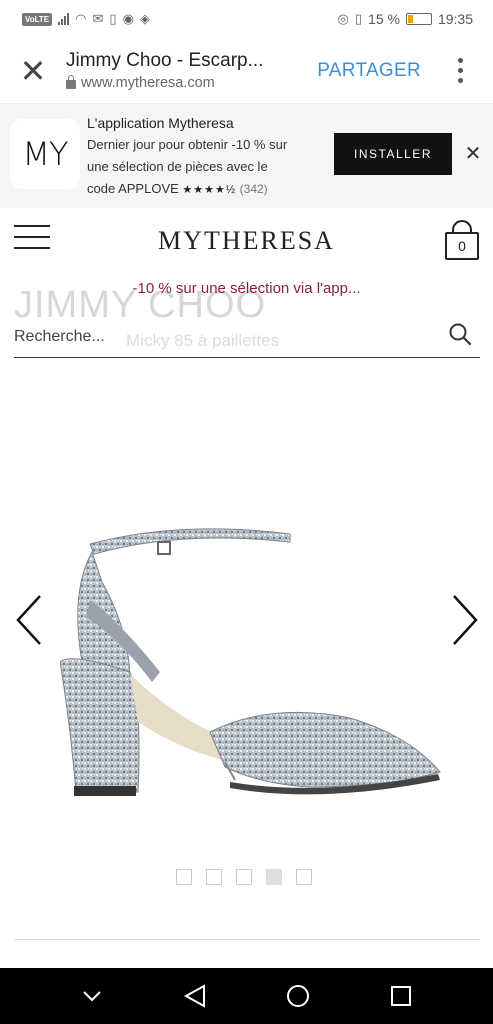  What do you see at coordinates (133, 188) in the screenshot?
I see `promo-code-text: code APPLOVE` at bounding box center [133, 188].